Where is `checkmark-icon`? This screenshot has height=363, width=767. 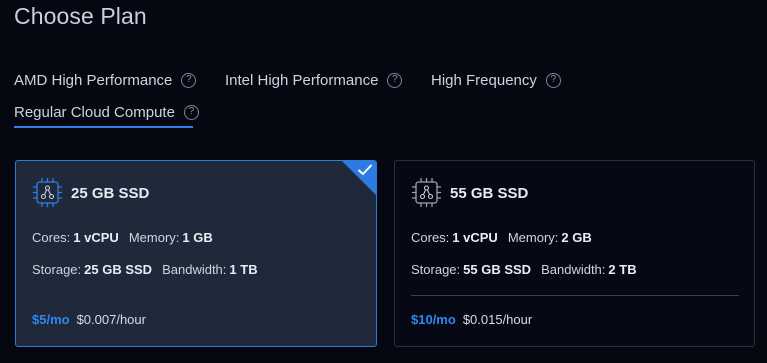
checkmark-icon is located at coordinates (365, 169).